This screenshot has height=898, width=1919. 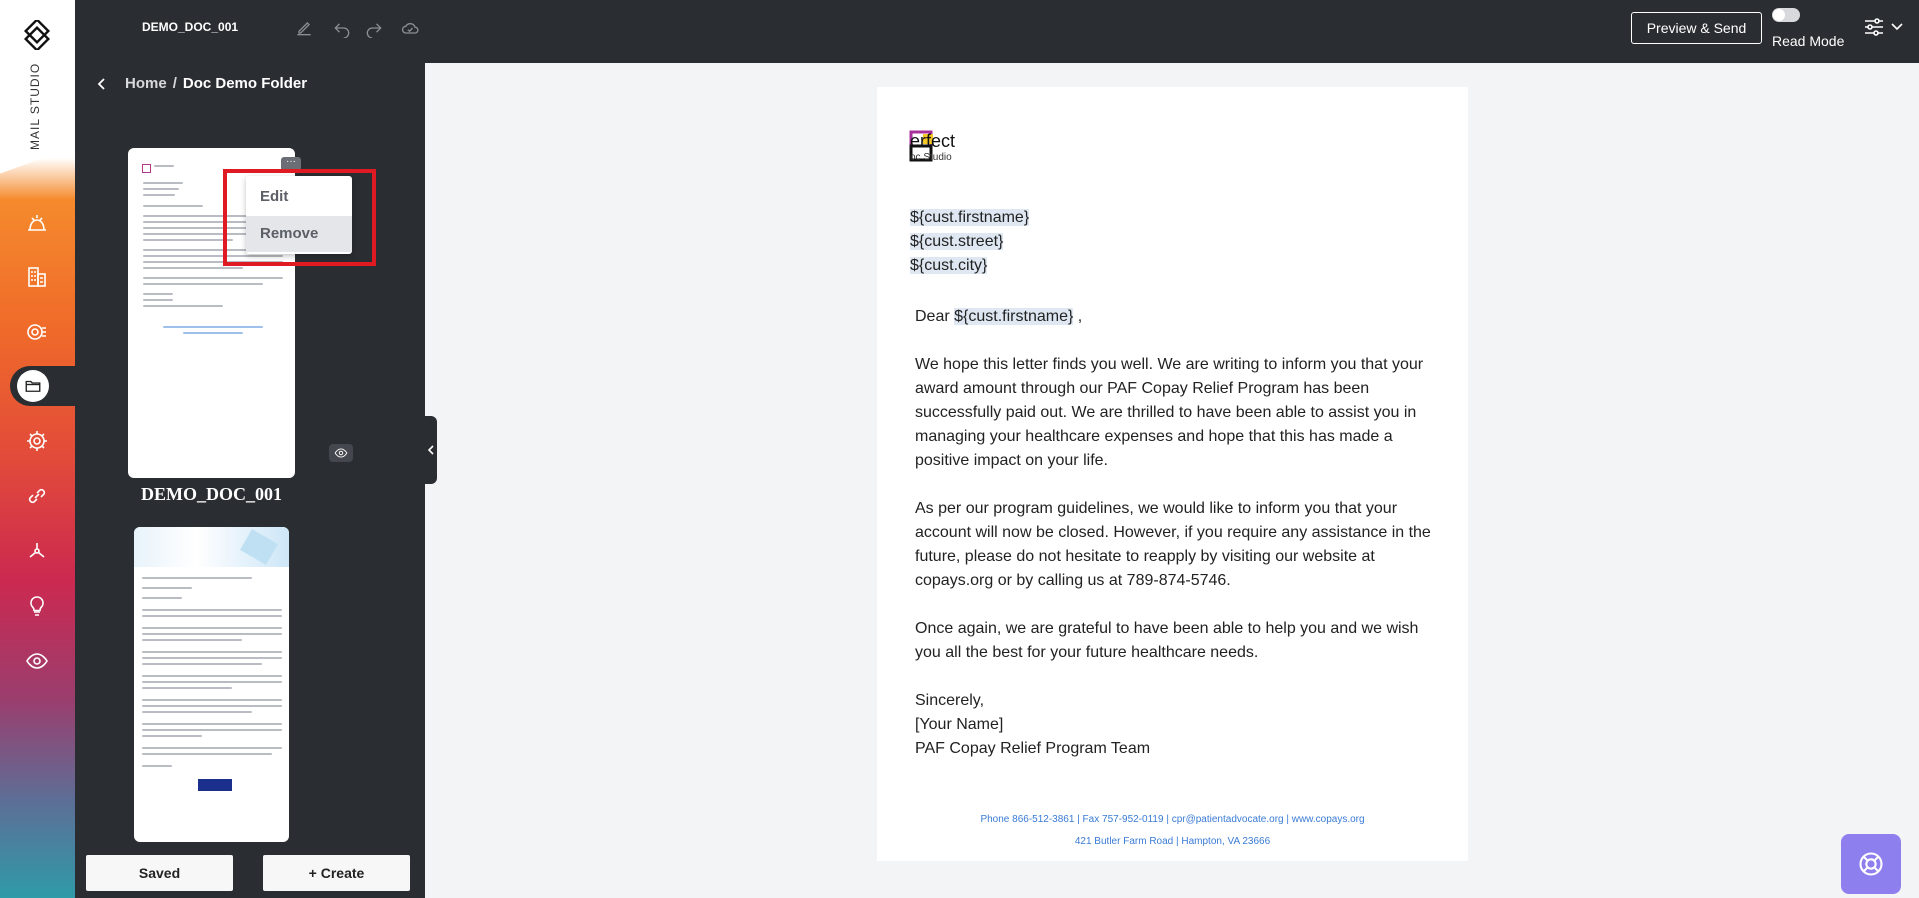 What do you see at coordinates (37, 277) in the screenshot?
I see `templates-icon` at bounding box center [37, 277].